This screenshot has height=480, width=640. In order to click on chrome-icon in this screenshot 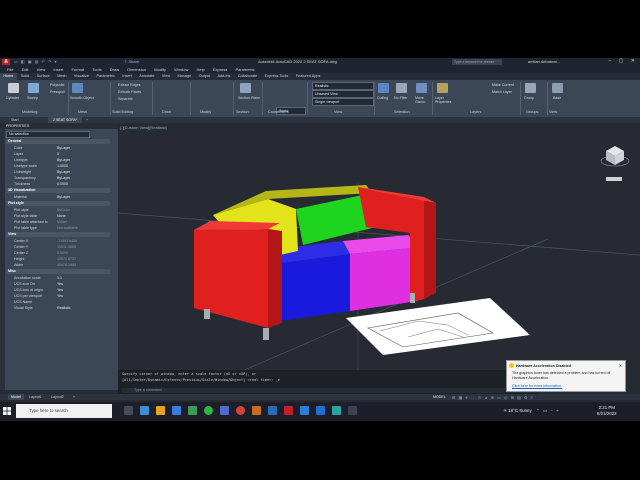, I will do `click(240, 410)`.